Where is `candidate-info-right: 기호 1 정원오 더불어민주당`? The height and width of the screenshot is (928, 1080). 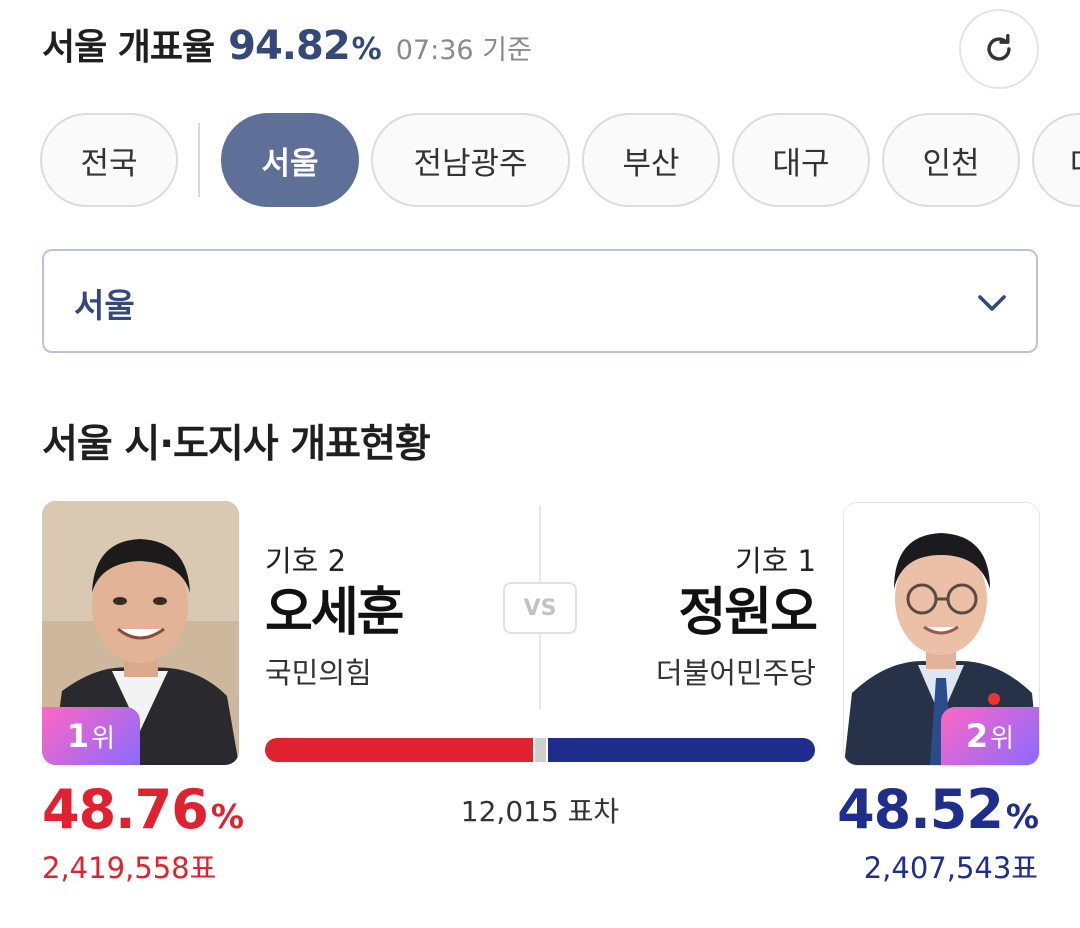
candidate-info-right: 기호 1 정원오 더불어민주당 is located at coordinates (736, 615).